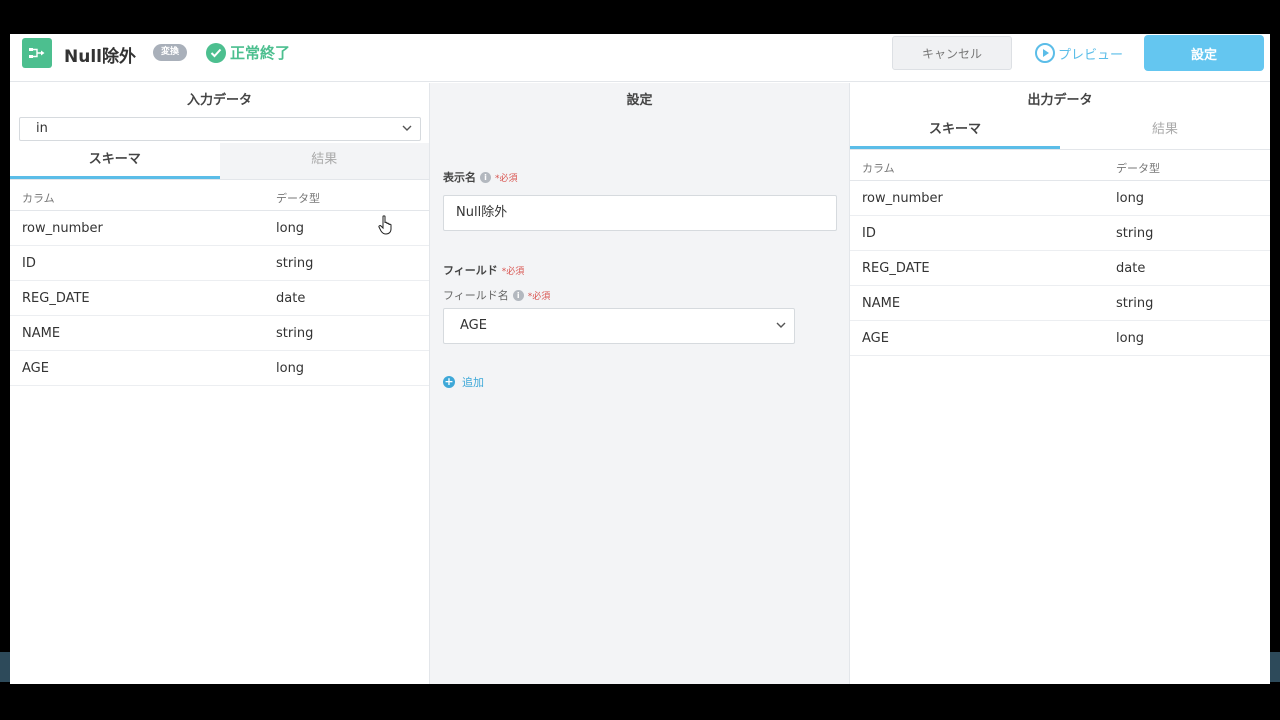 The height and width of the screenshot is (720, 1280). What do you see at coordinates (385, 225) in the screenshot?
I see `hand-pointer-icon` at bounding box center [385, 225].